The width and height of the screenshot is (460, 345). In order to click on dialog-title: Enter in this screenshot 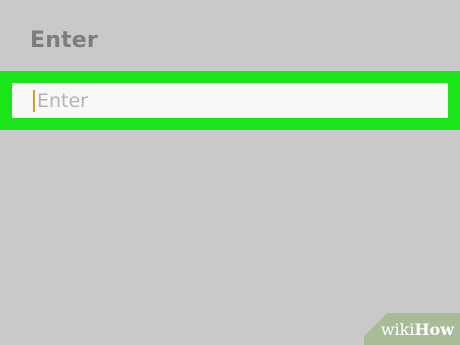, I will do `click(64, 40)`.